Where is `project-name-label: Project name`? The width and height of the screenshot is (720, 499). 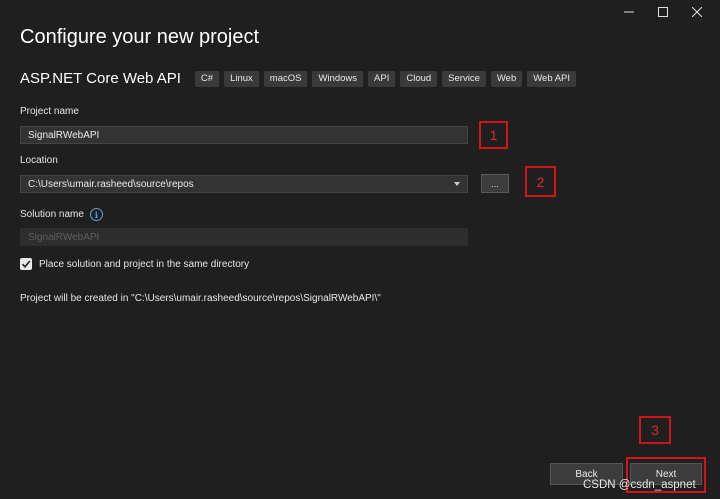
project-name-label: Project name is located at coordinates (49, 111).